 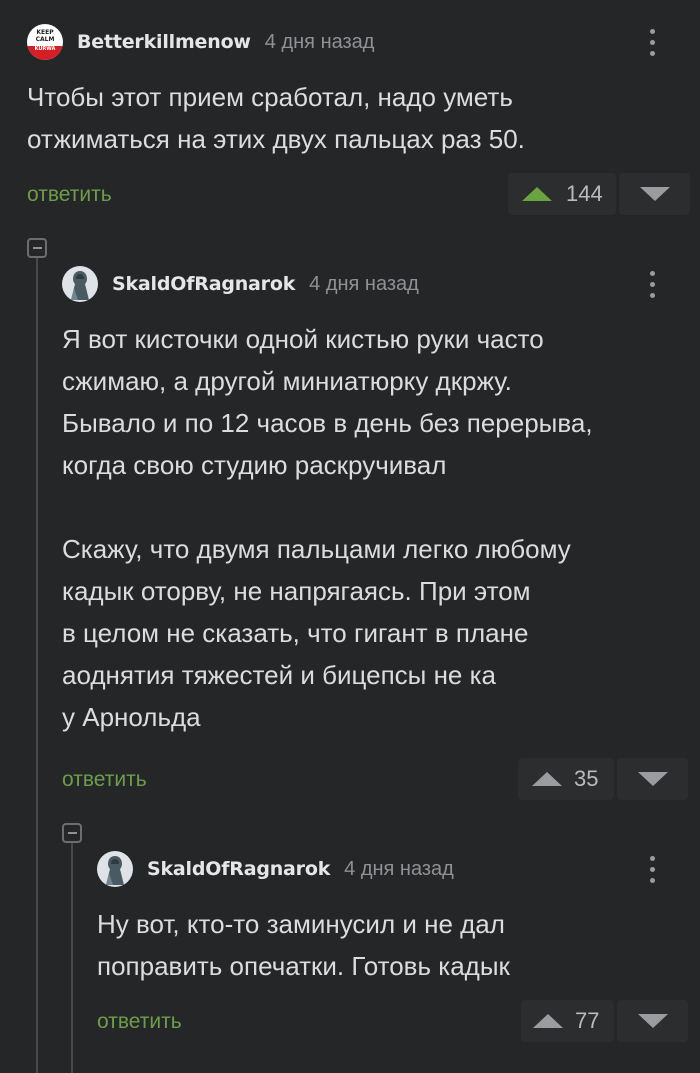 What do you see at coordinates (586, 778) in the screenshot?
I see `rating-count: 35` at bounding box center [586, 778].